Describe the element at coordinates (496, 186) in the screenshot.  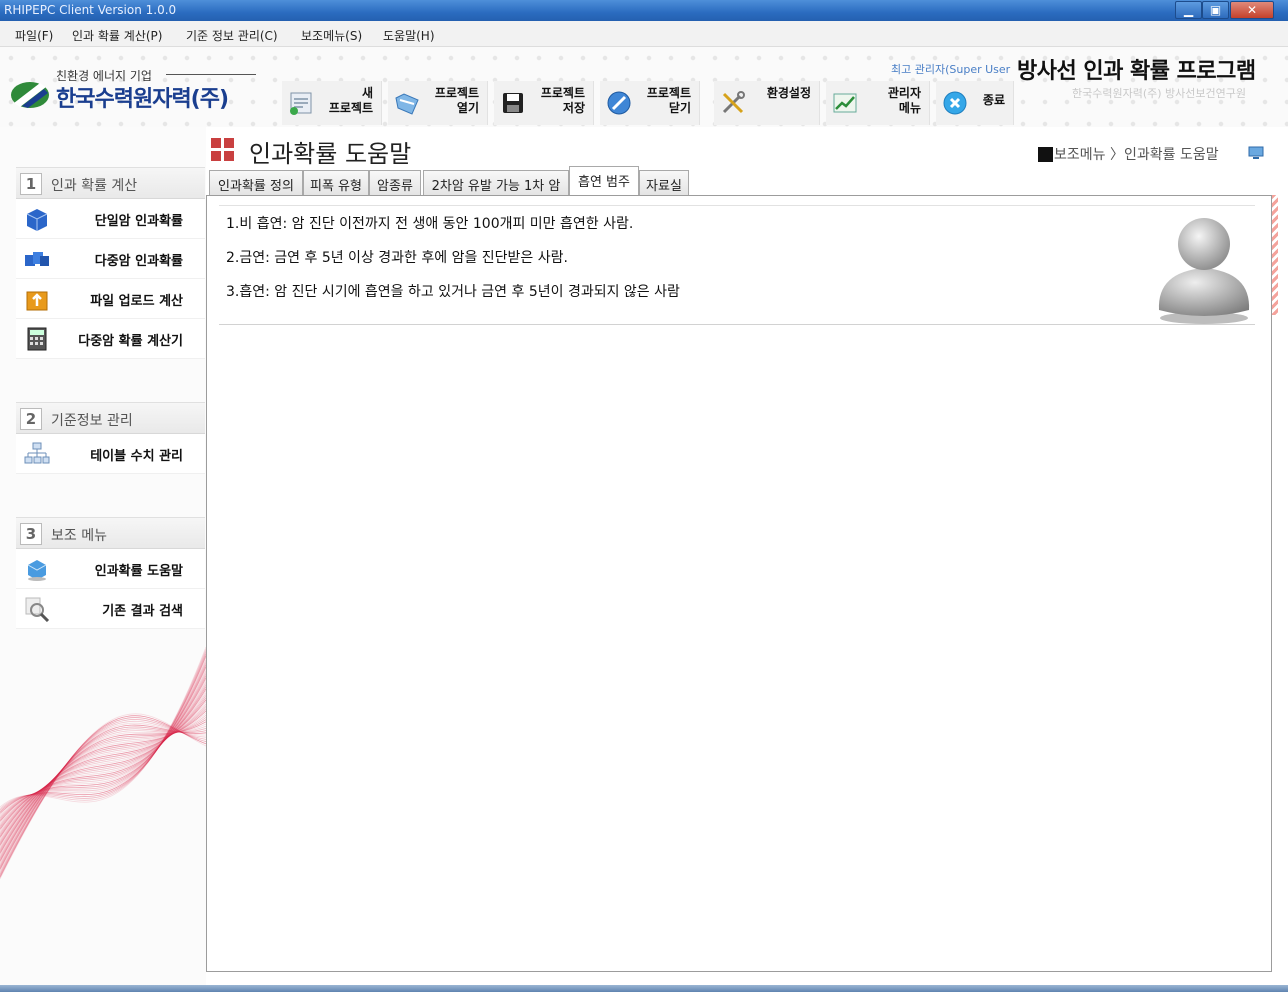
I see `tab-label: 2차암 유발 가능 1차 암` at that location.